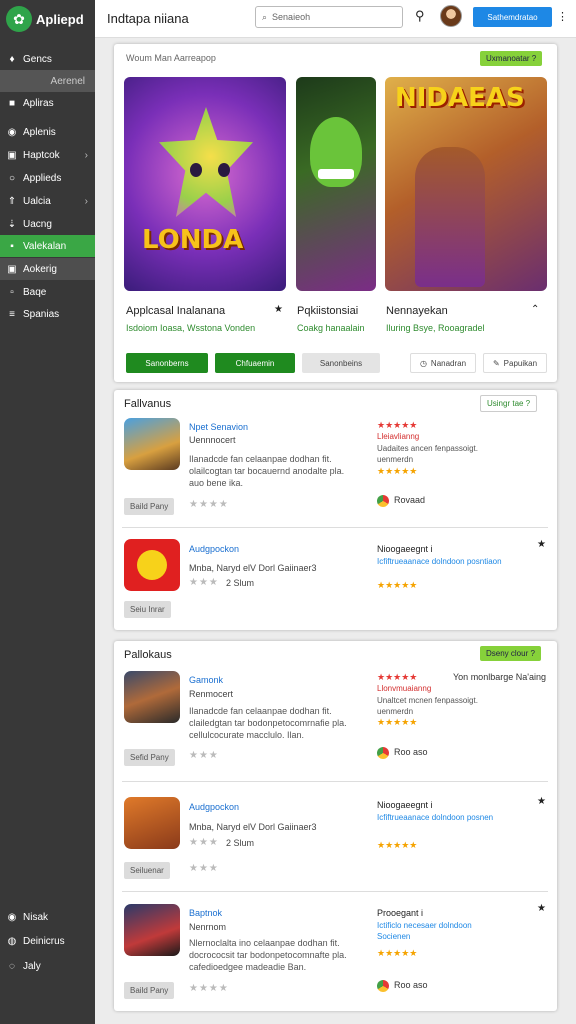 This screenshot has width=576, height=1024. What do you see at coordinates (409, 500) in the screenshot?
I see `right-label: Rovaad` at bounding box center [409, 500].